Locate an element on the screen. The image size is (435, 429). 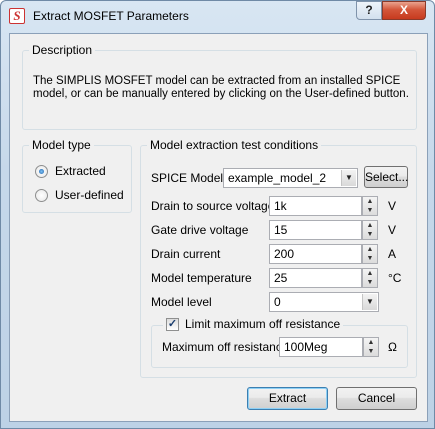
radio-user-defined: User-defined is located at coordinates (79, 195).